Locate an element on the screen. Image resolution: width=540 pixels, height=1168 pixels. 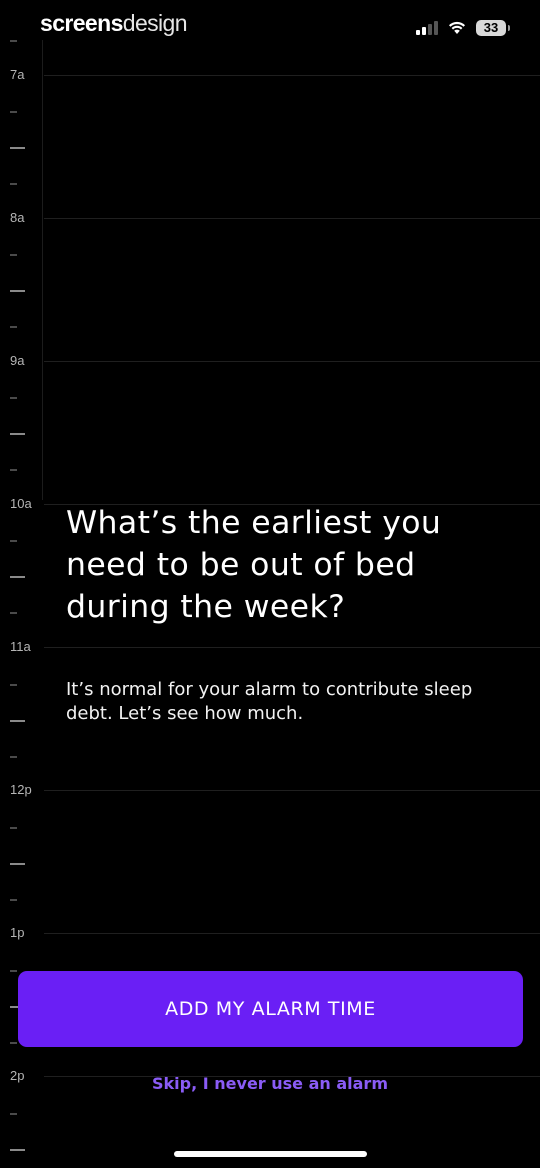
skip-alarm-link: Skip, I never use an alarm is located at coordinates (270, 1083).